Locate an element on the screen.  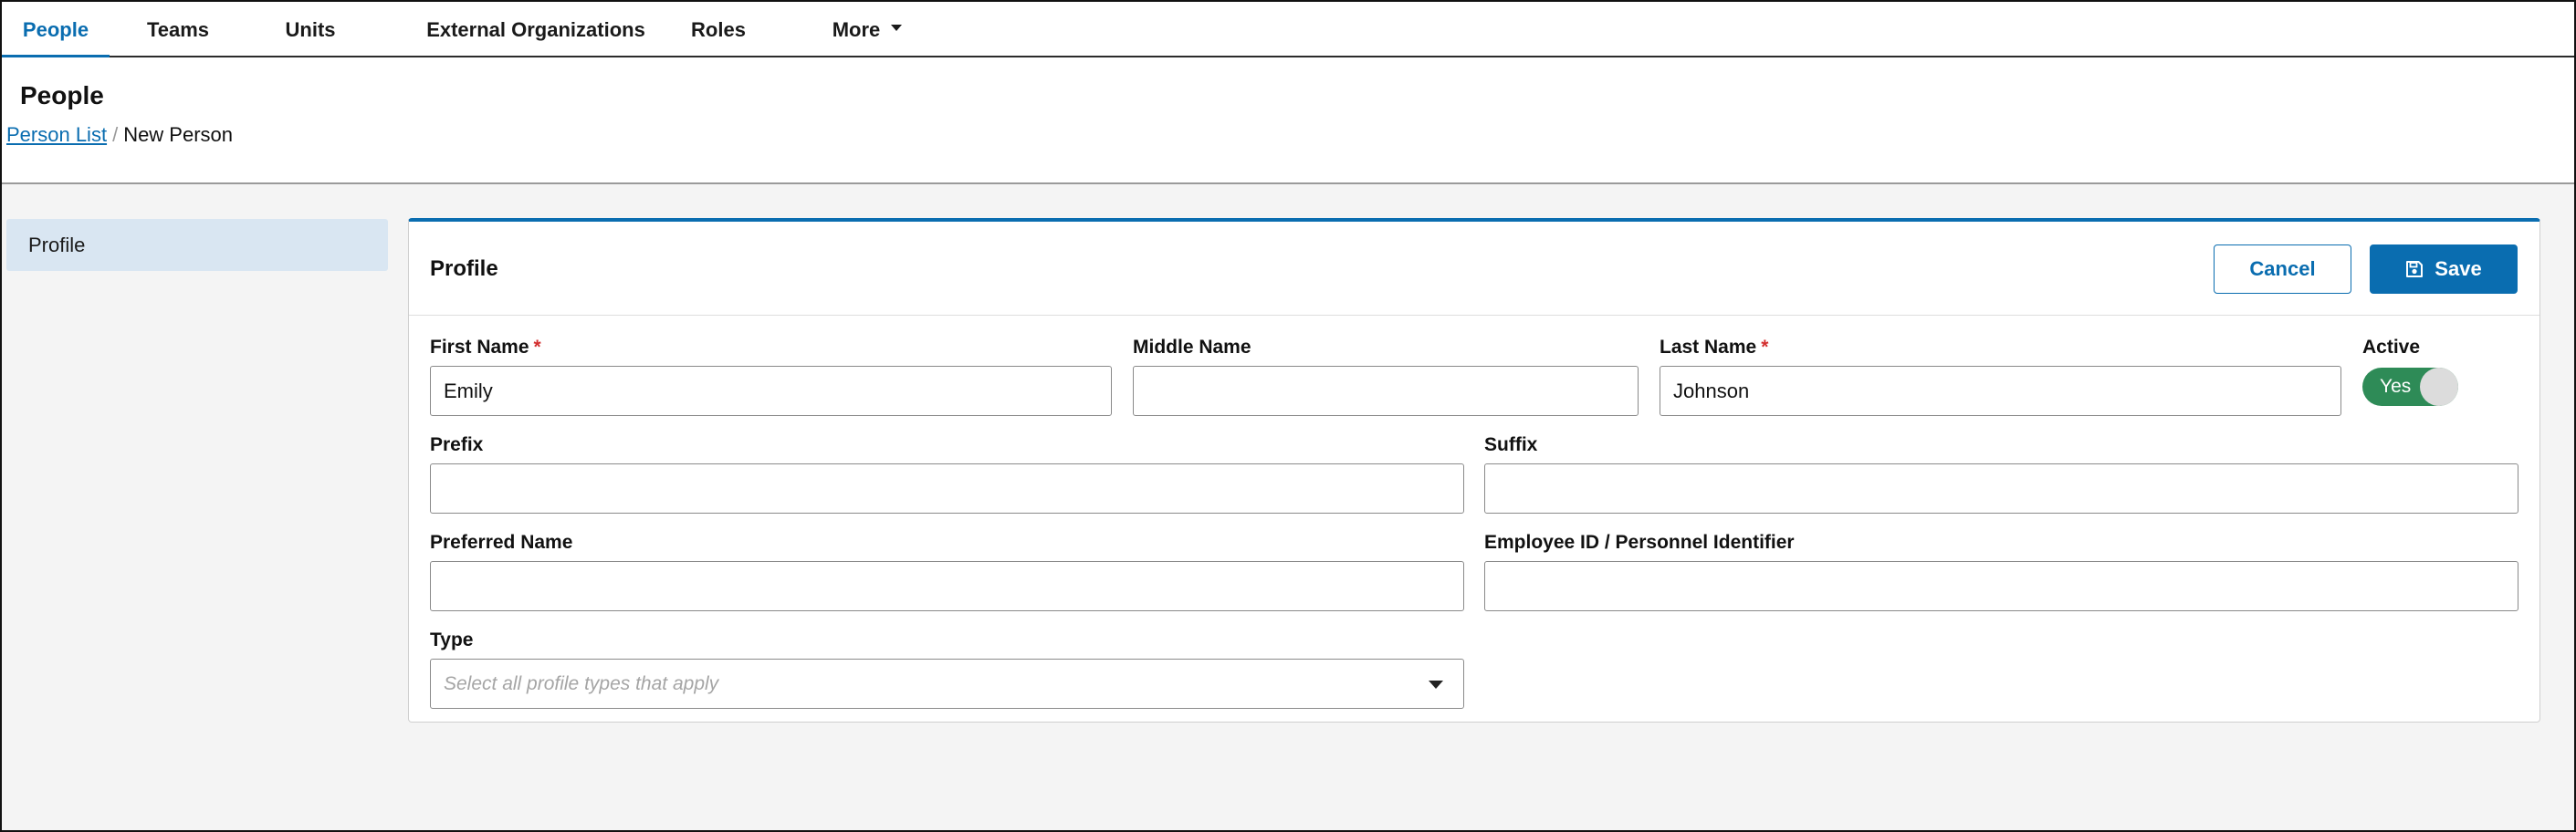
suffix-field-group: Suffix is located at coordinates (2001, 475).